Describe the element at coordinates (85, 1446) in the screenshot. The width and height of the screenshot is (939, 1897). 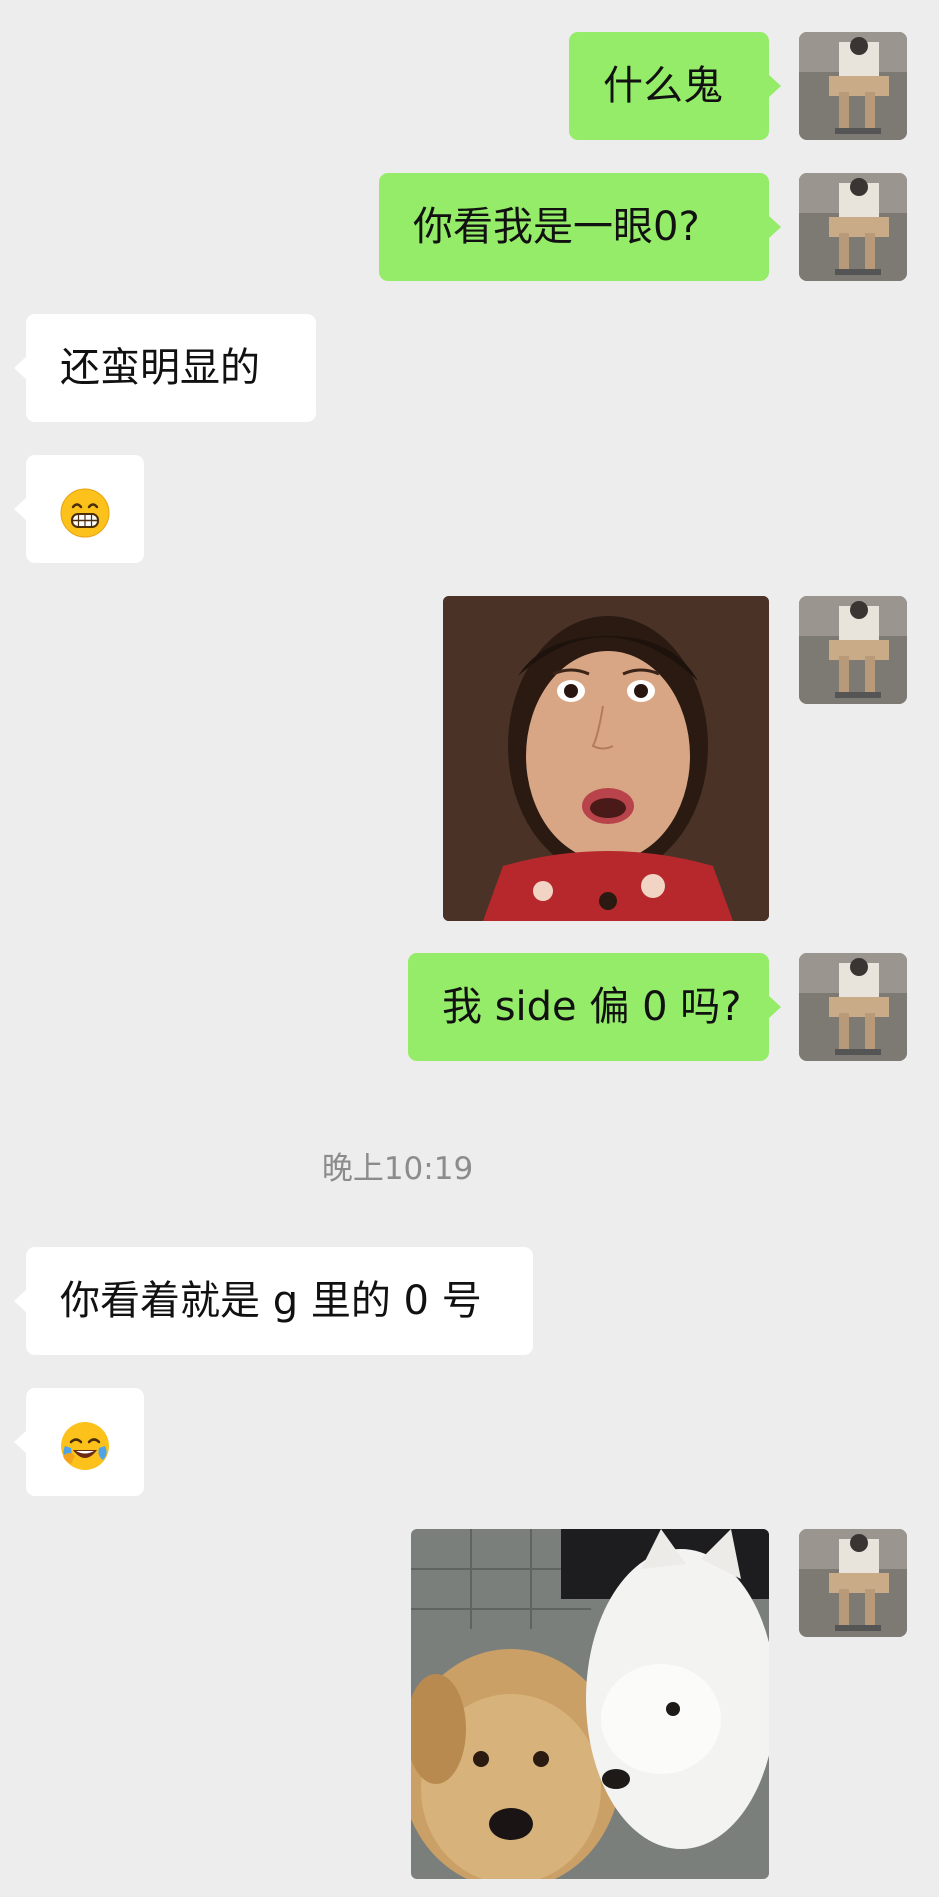
I see `face-with-tears-of-joy-icon` at that location.